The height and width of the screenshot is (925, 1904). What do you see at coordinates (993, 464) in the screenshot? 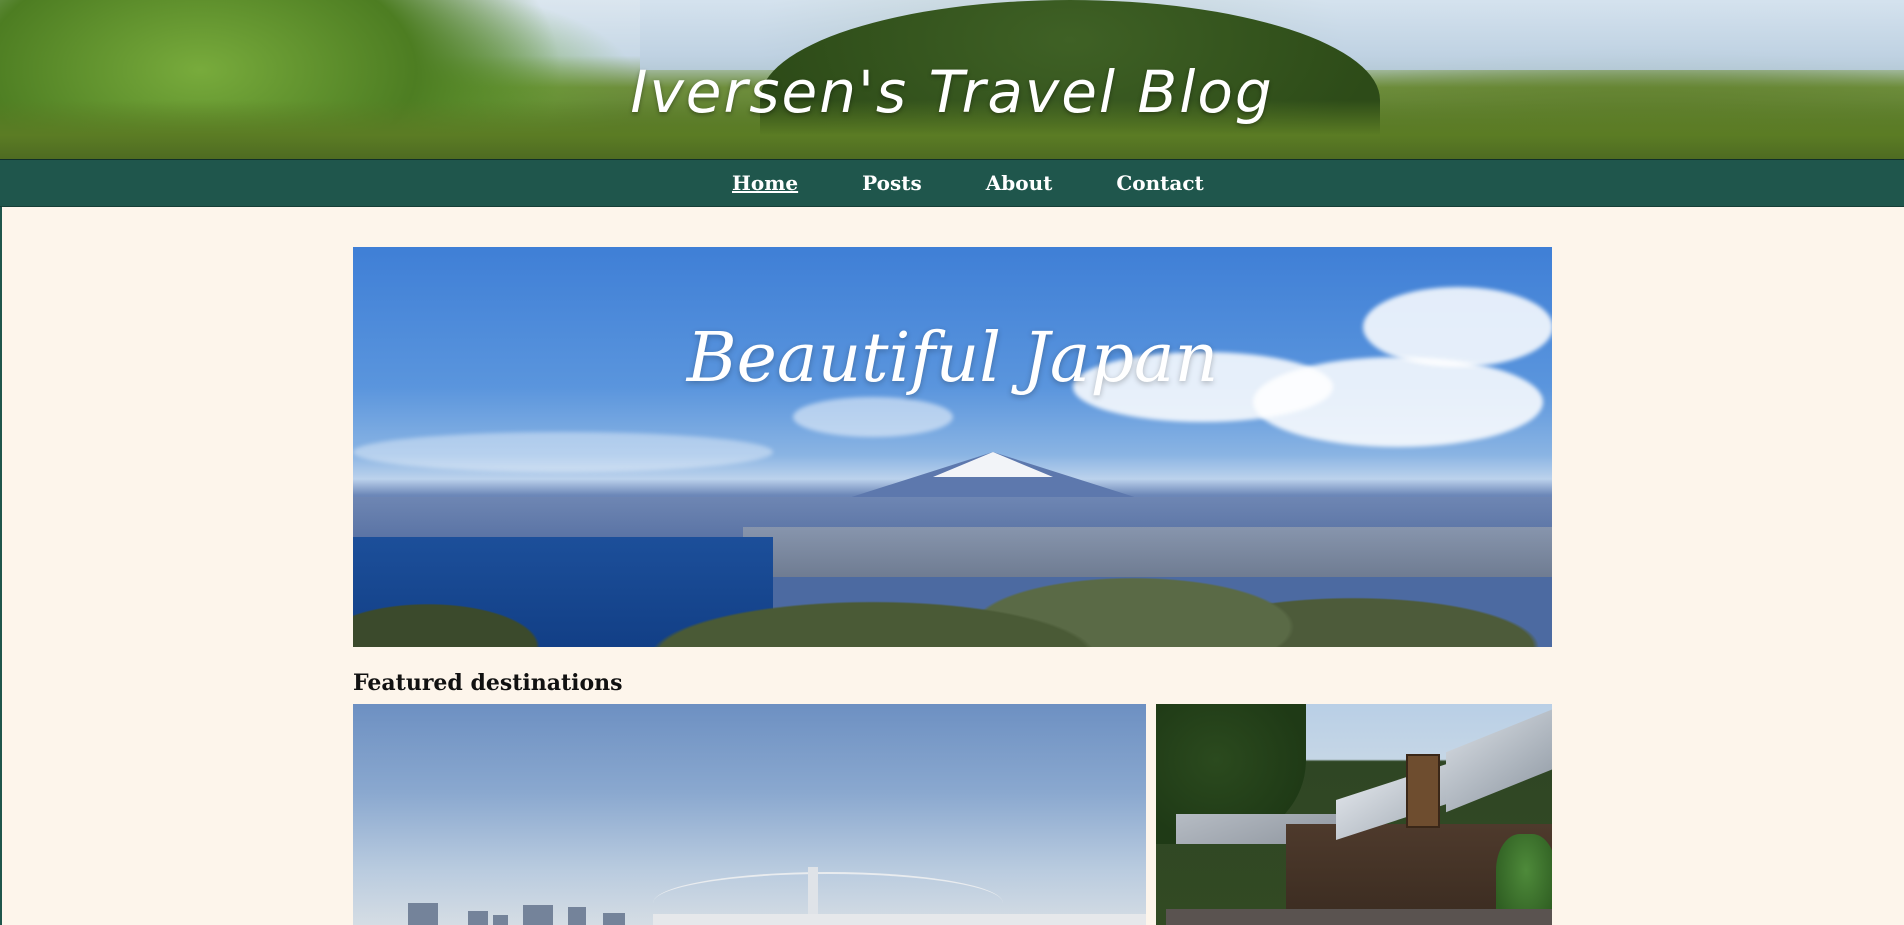
I see `hero-snowcap` at bounding box center [993, 464].